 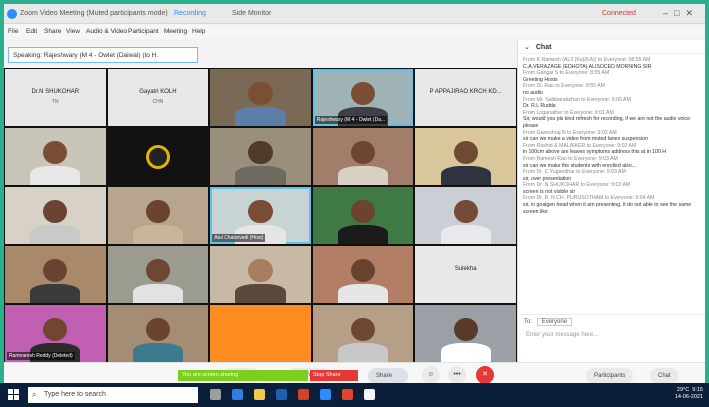 What do you see at coordinates (113, 395) in the screenshot?
I see `taskbar-search: ⌕ Type here to search` at bounding box center [113, 395].